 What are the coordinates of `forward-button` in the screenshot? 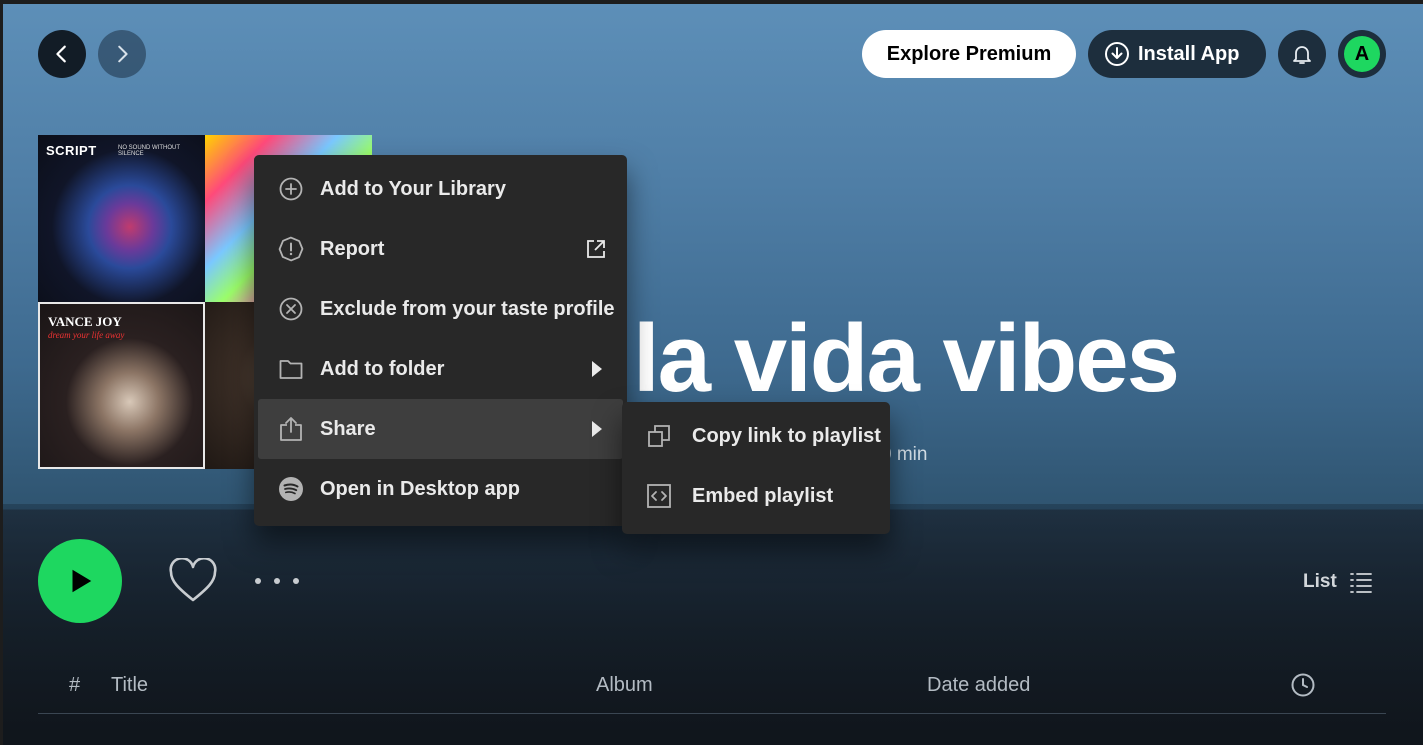 It's located at (122, 54).